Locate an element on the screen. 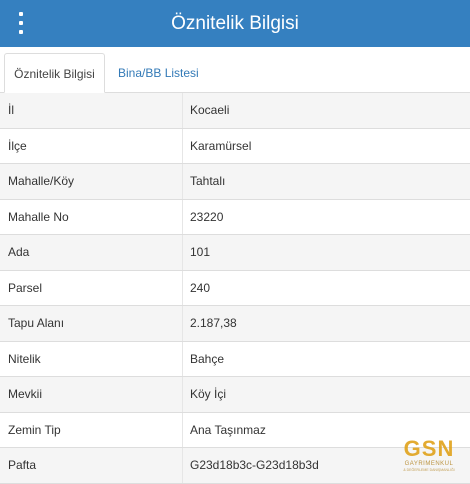 The height and width of the screenshot is (484, 470). attribute-value: Tahtalı is located at coordinates (208, 181).